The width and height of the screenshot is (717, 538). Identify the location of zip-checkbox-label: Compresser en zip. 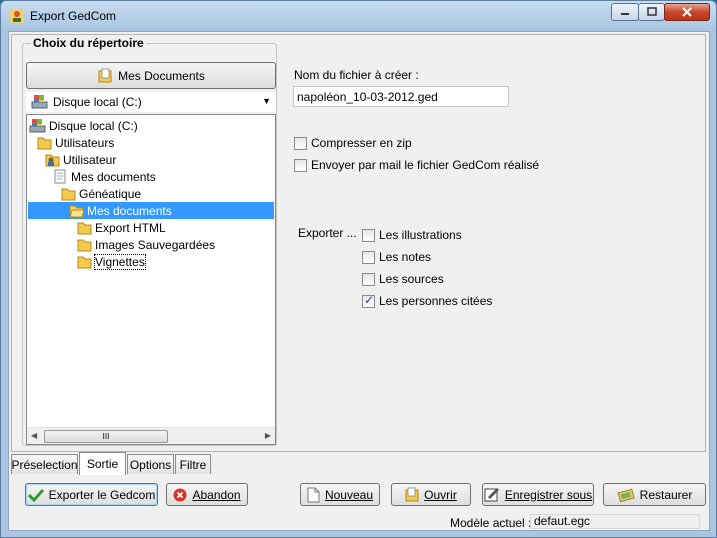
(361, 143).